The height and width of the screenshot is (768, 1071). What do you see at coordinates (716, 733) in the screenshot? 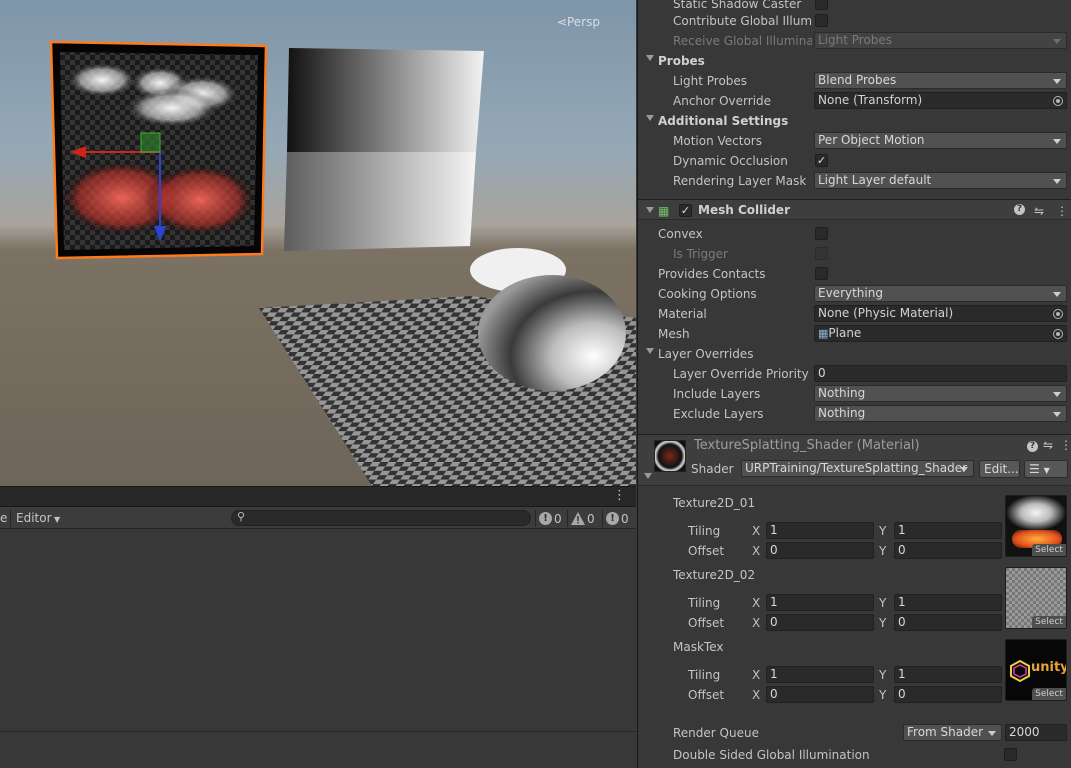
I see `render-queue-label: Render Queue` at bounding box center [716, 733].